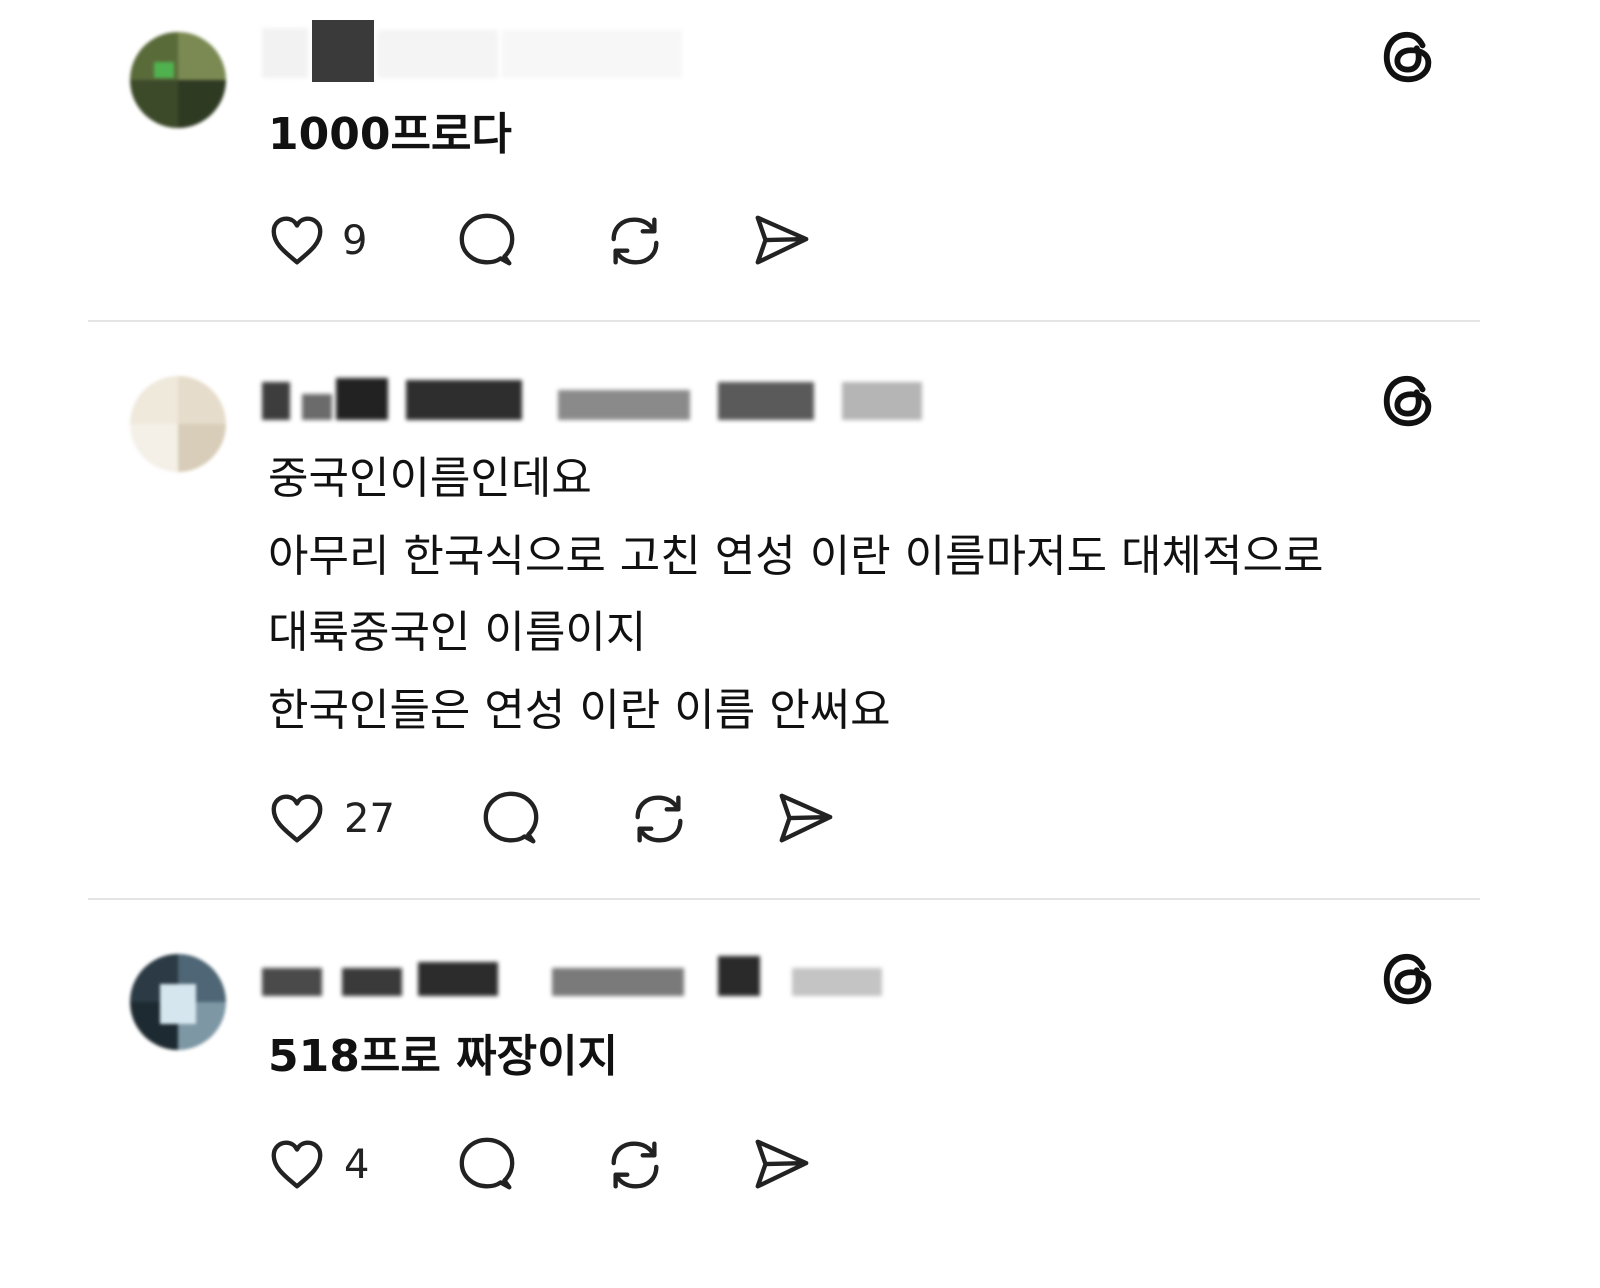 The height and width of the screenshot is (1288, 1600). What do you see at coordinates (457, 632) in the screenshot?
I see `post-text-line: 대륙중국인 이름이지` at bounding box center [457, 632].